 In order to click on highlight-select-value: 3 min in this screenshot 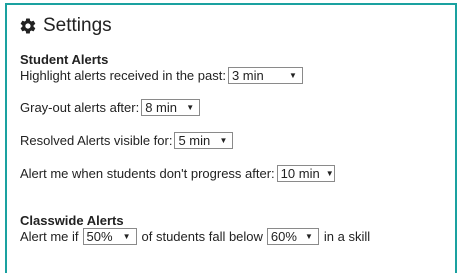, I will do `click(247, 75)`.